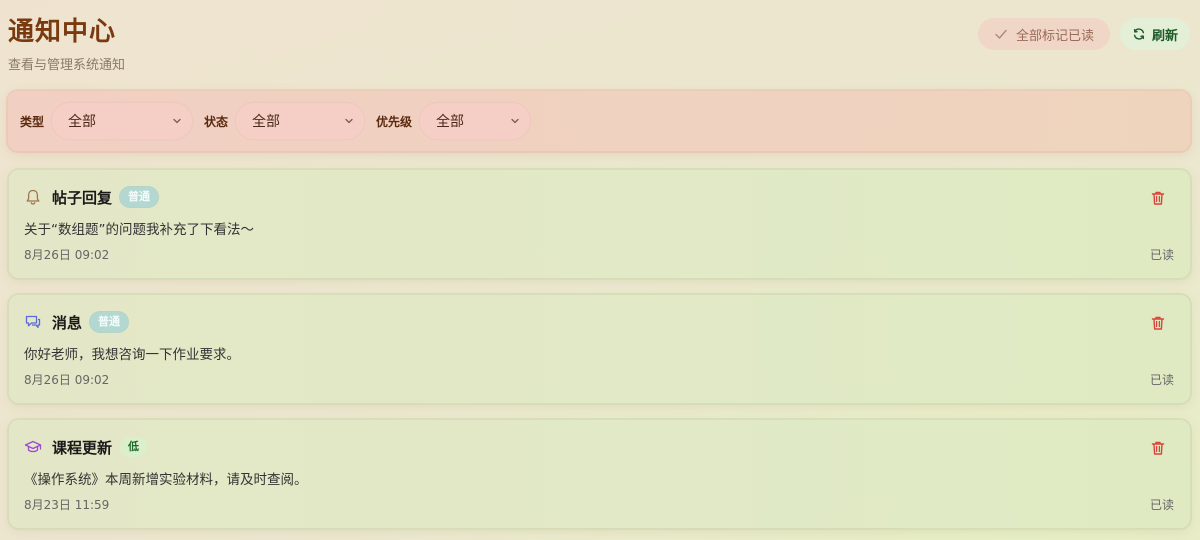 This screenshot has width=1200, height=540. Describe the element at coordinates (1054, 36) in the screenshot. I see `mark-all-read-label: 全部标记已读` at that location.